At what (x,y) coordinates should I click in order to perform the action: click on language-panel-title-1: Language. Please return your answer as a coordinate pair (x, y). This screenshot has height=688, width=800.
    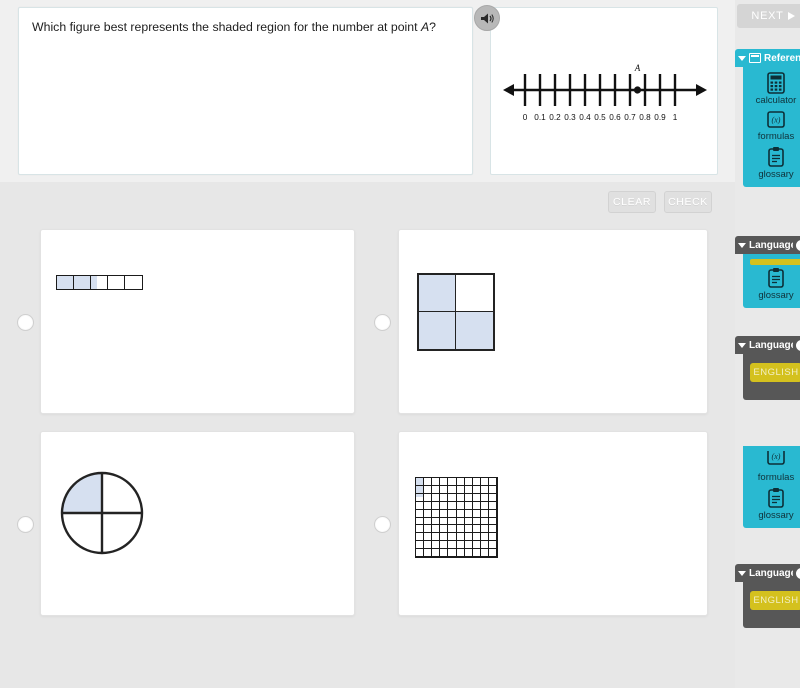
    Looking at the image, I should click on (771, 245).